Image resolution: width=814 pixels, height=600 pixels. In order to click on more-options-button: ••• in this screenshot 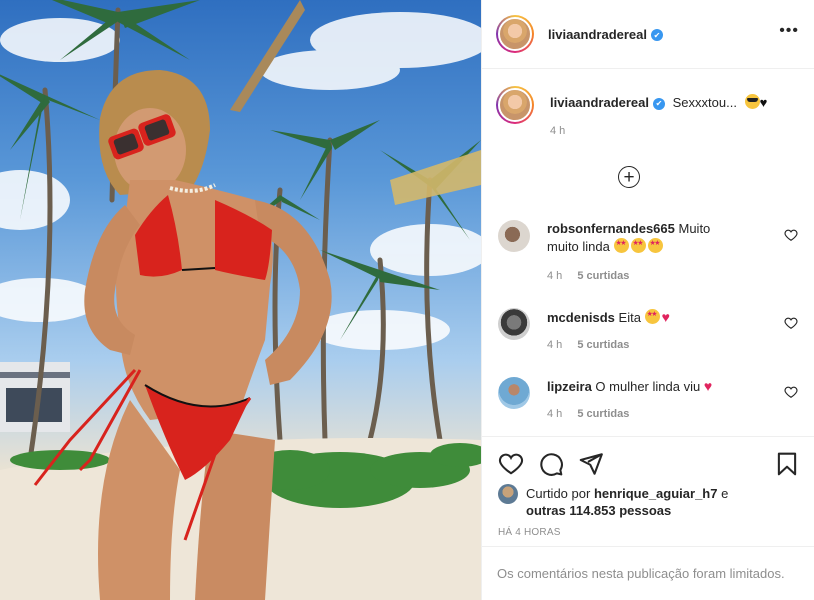, I will do `click(789, 31)`.